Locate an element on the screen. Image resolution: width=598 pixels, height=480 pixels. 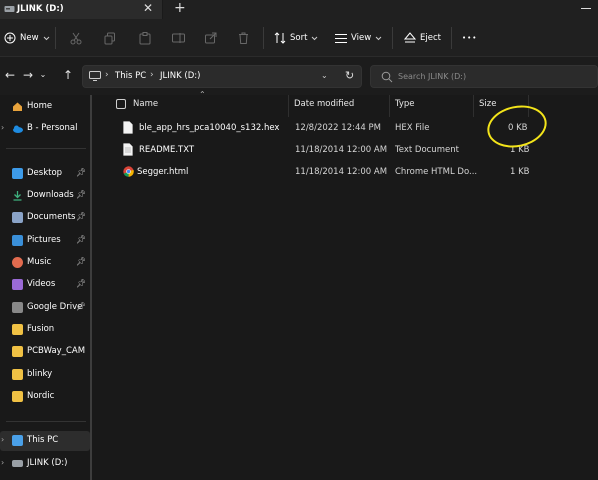
column-header-size: Size is located at coordinates (487, 104).